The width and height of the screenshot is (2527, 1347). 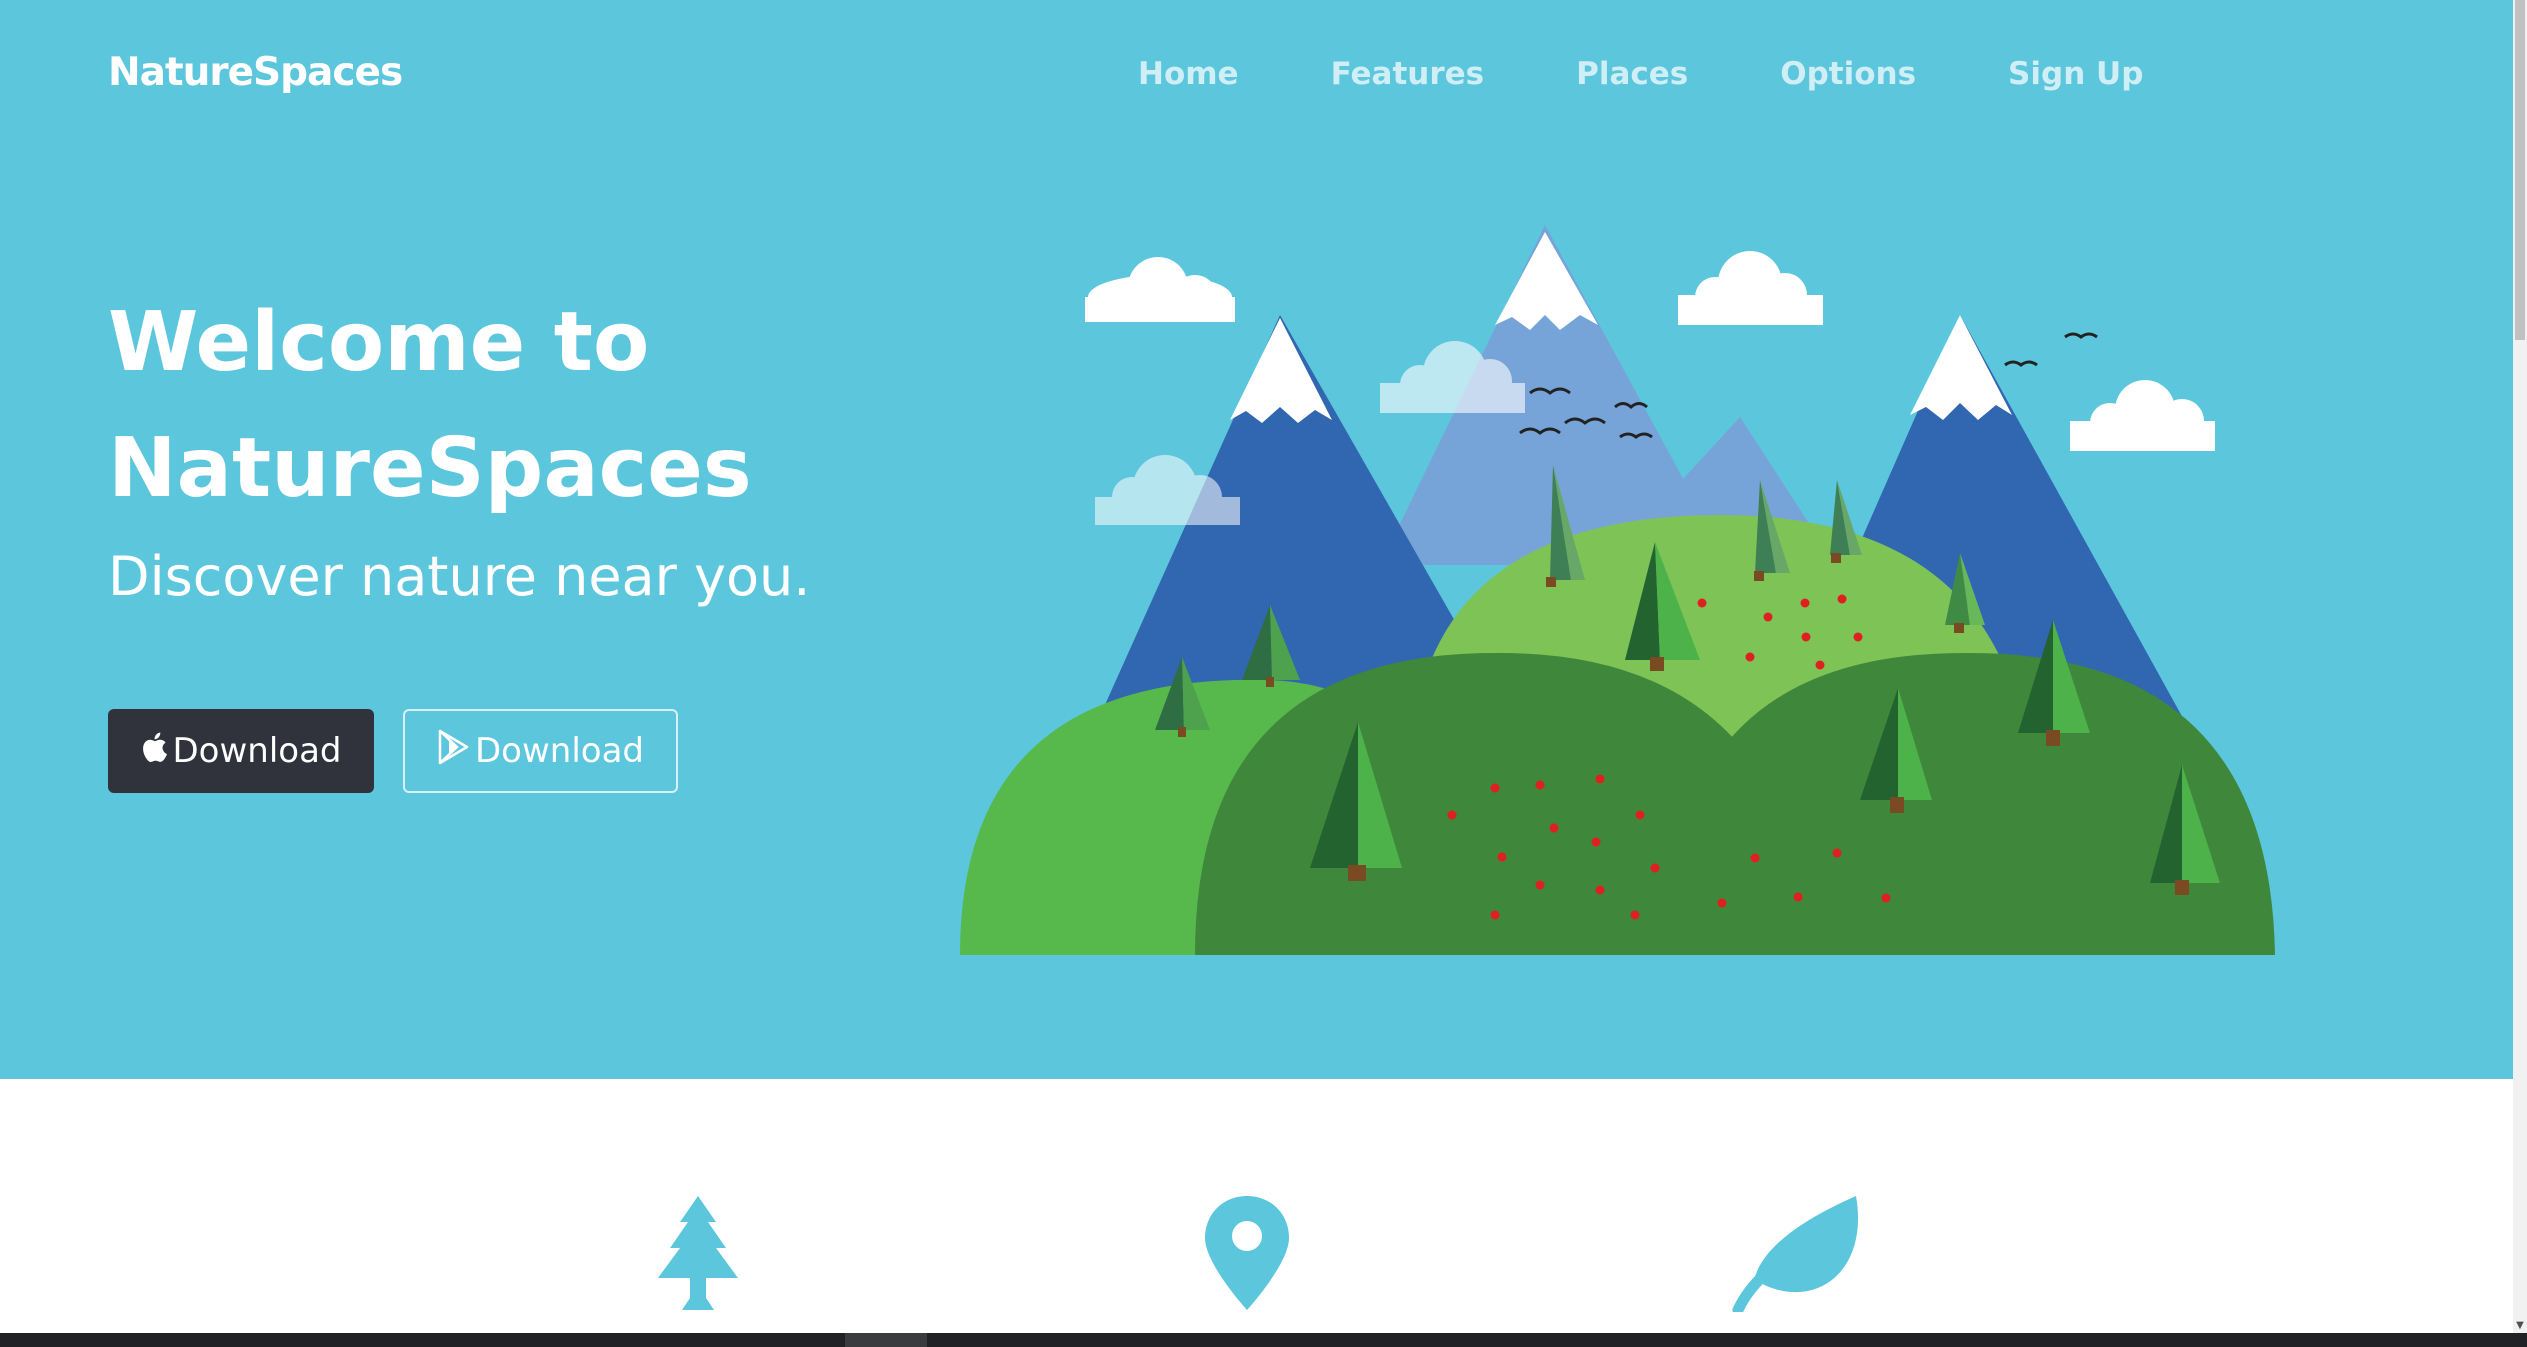 I want to click on headline-line-2: NatureSpaces, so click(x=430, y=468).